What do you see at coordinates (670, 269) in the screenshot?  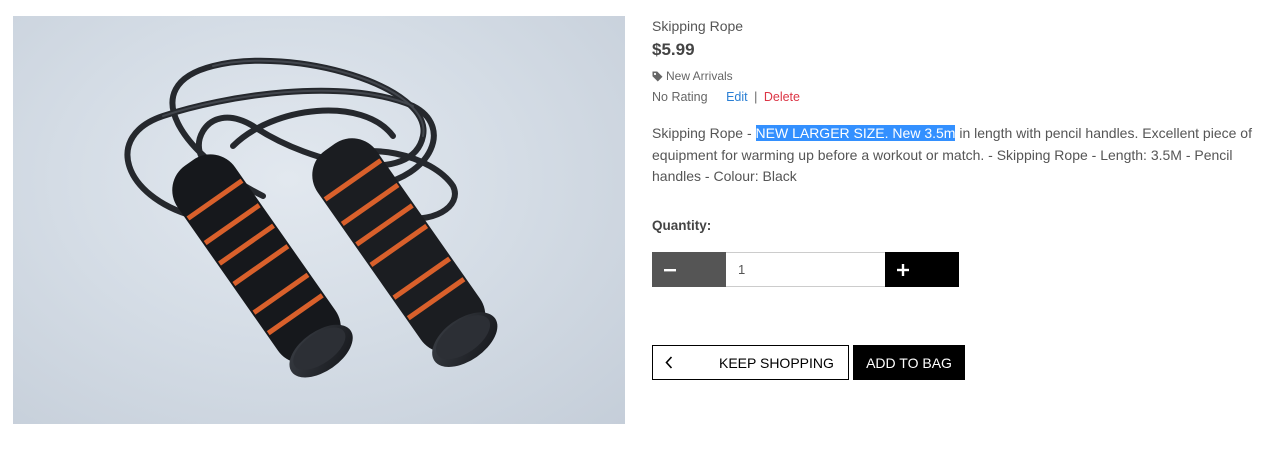 I see `minus-icon` at bounding box center [670, 269].